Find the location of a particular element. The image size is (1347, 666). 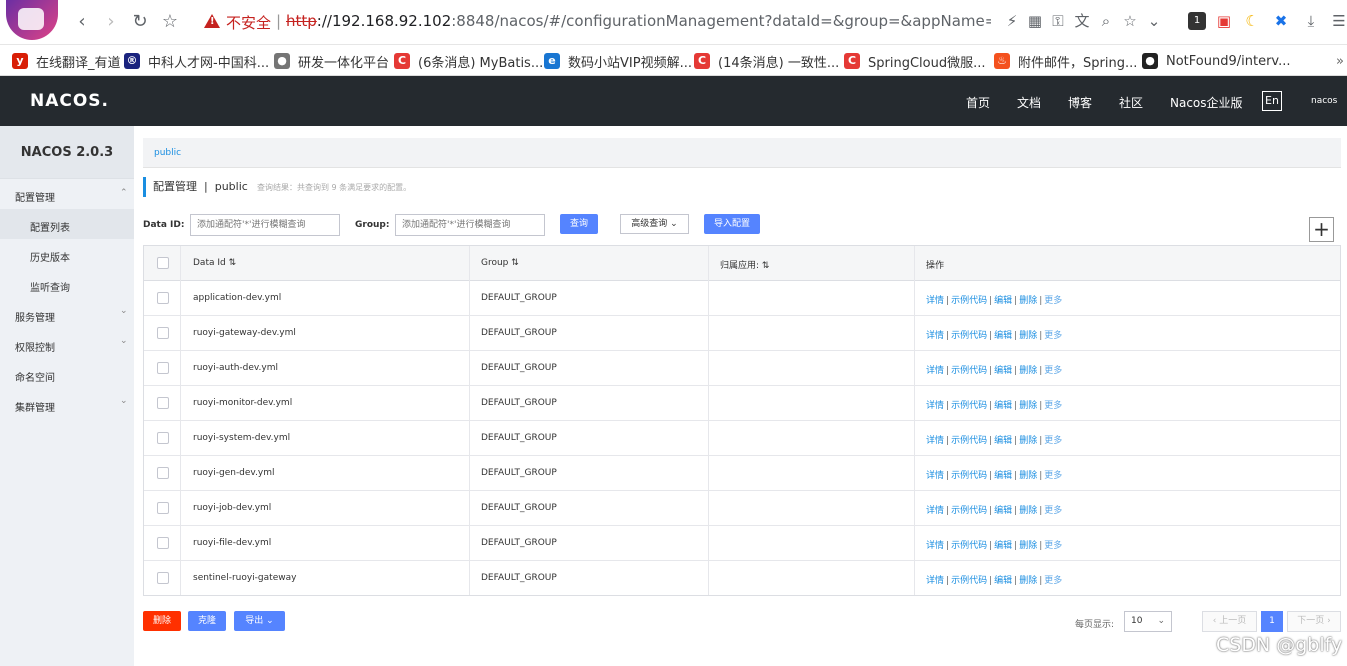

advanced-query-button: 高级查询 ⌄ is located at coordinates (654, 224).